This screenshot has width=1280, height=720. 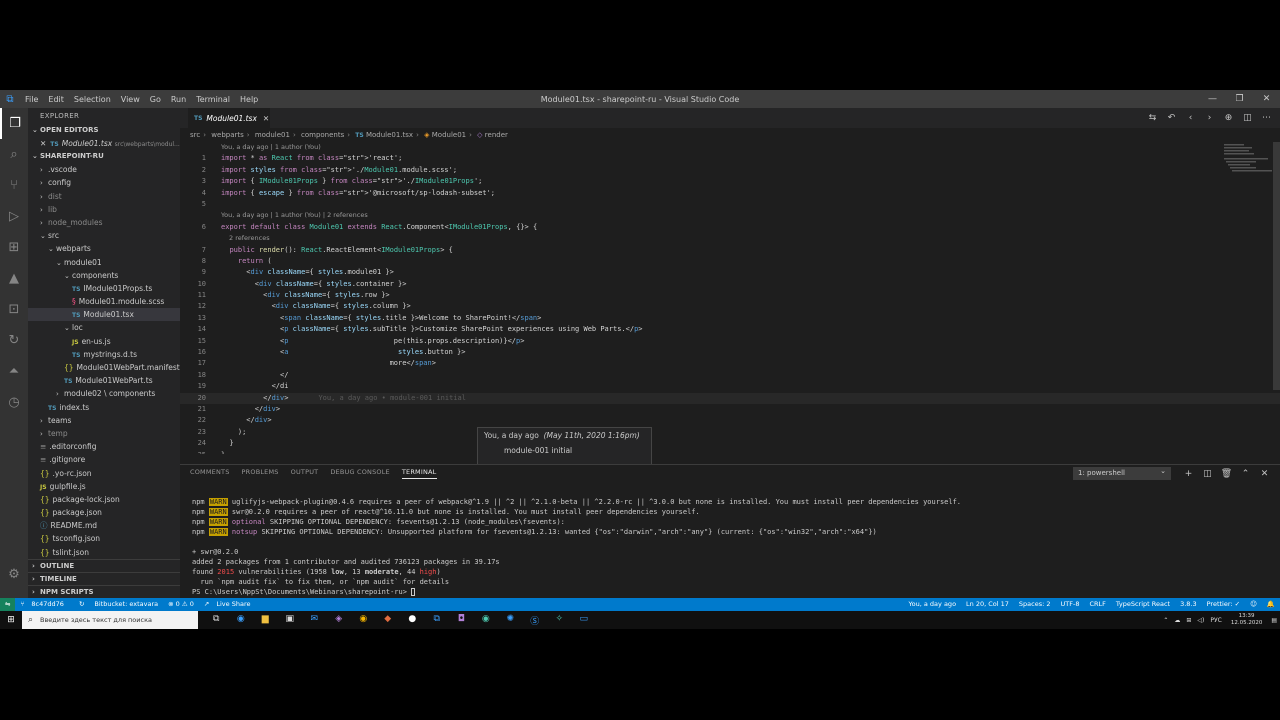 What do you see at coordinates (155, 99) in the screenshot?
I see `menu-go: Go` at bounding box center [155, 99].